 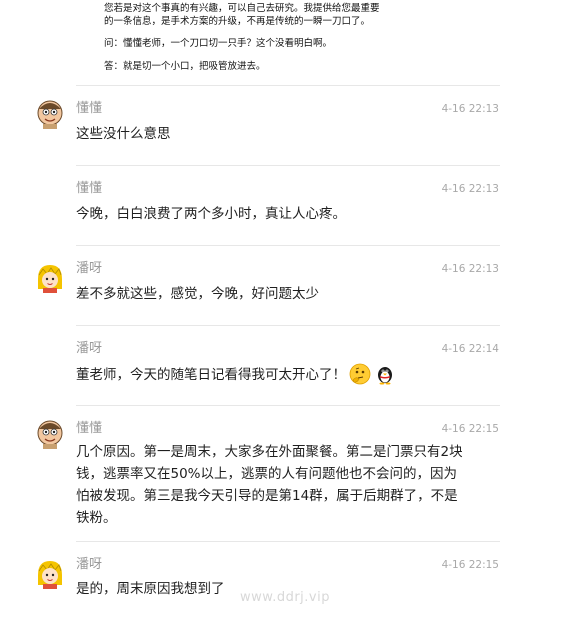 What do you see at coordinates (267, 496) in the screenshot?
I see `comment-text-line: 怕被发现。第三是我今天引导的是第14群，属于后期群了，不是` at bounding box center [267, 496].